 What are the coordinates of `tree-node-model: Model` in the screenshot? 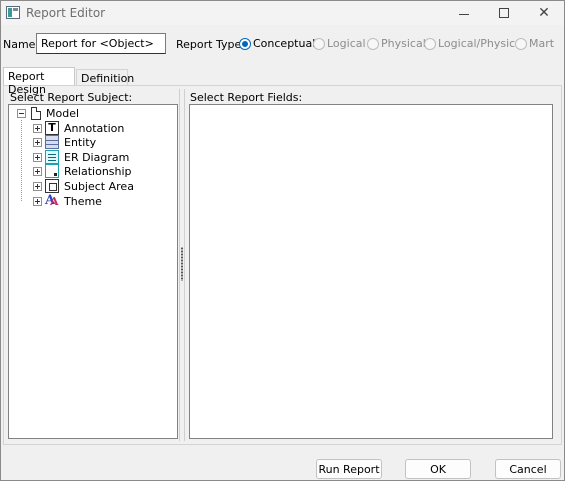 It's located at (48, 113).